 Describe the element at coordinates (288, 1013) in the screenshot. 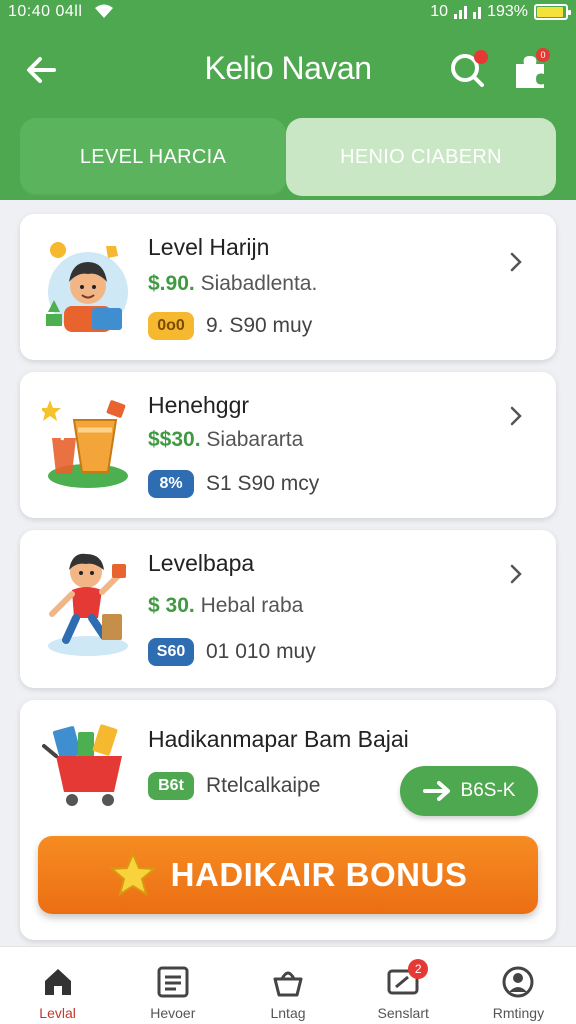

I see `nav-label: Lntag` at that location.